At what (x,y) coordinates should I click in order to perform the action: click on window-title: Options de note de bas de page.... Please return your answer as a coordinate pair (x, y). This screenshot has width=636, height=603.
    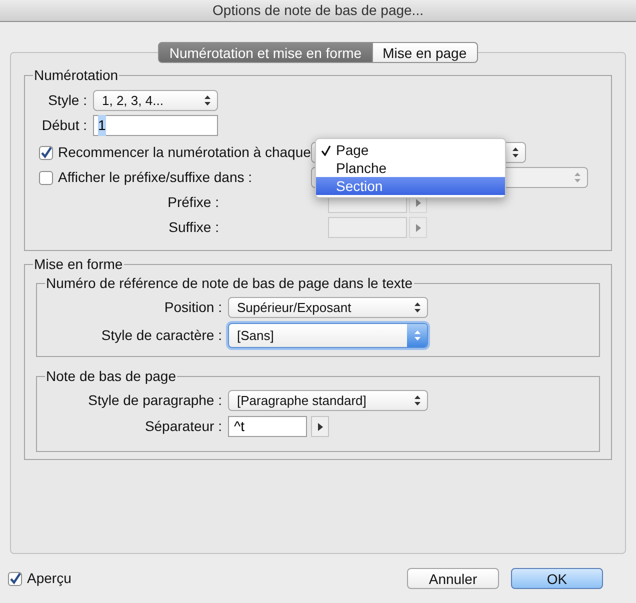
    Looking at the image, I should click on (318, 10).